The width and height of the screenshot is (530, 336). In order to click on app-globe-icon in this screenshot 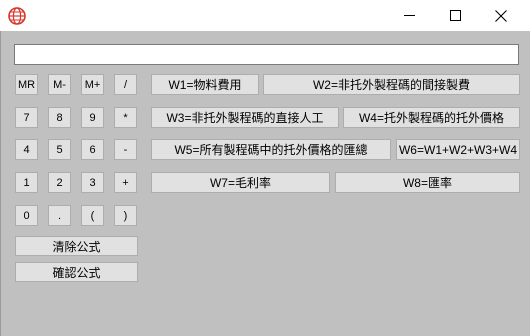, I will do `click(17, 16)`.